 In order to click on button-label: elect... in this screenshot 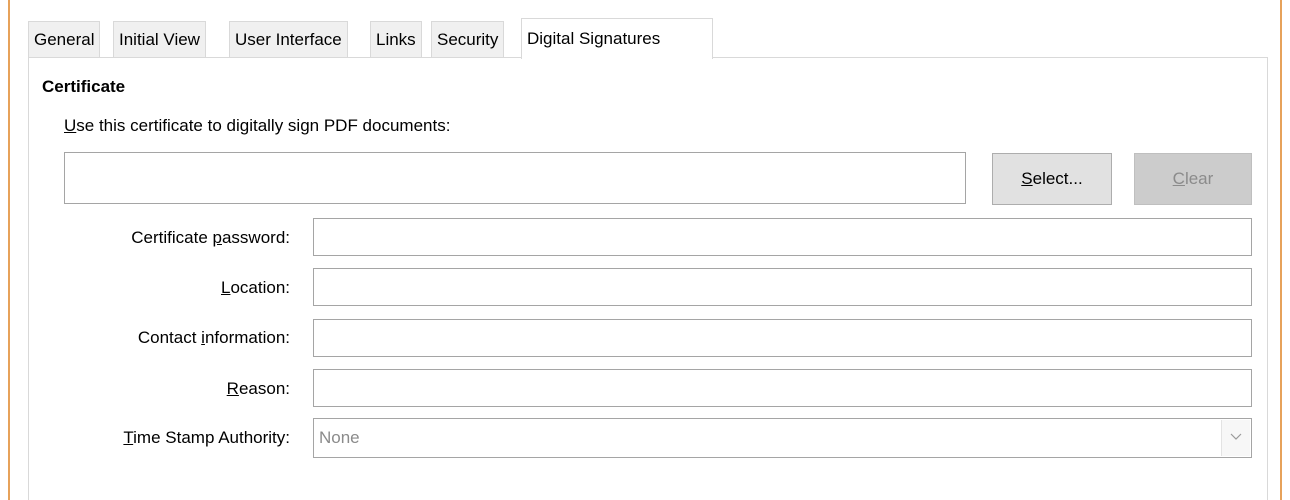, I will do `click(1057, 178)`.